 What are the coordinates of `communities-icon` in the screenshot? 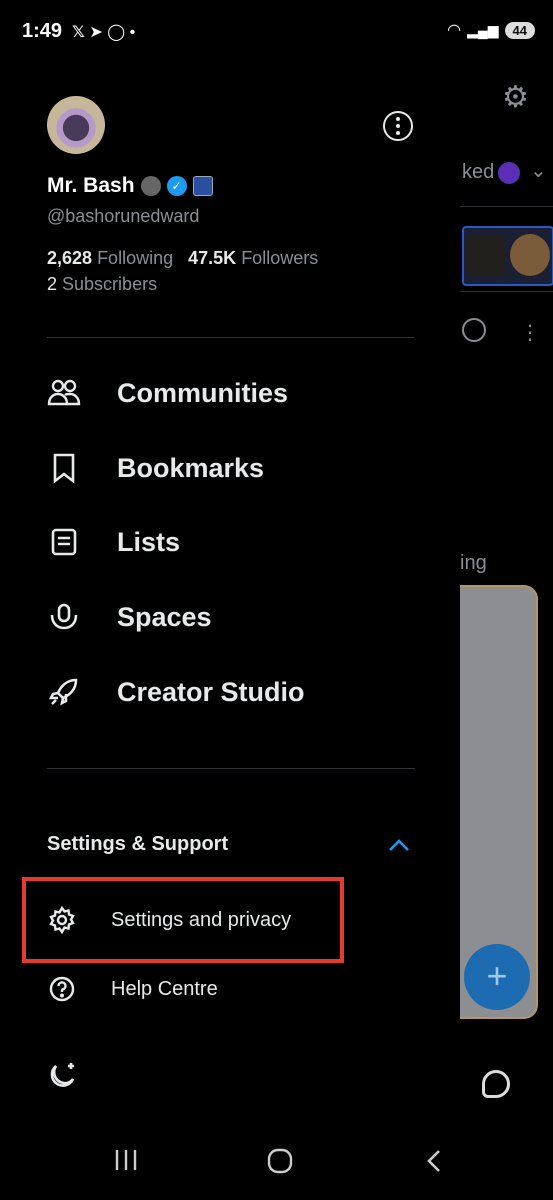 It's located at (64, 393).